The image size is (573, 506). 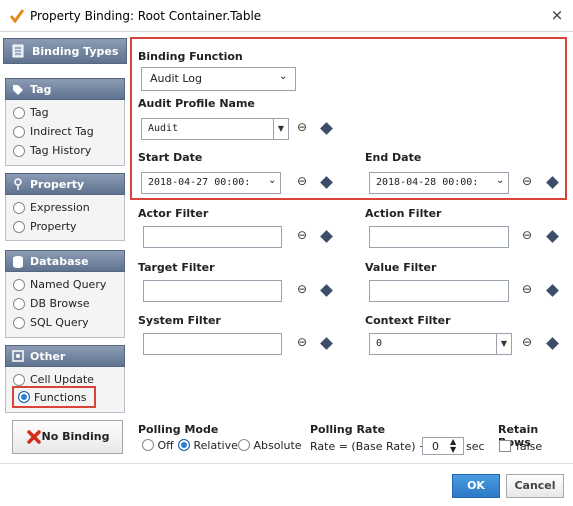 What do you see at coordinates (179, 320) in the screenshot?
I see `system-filter-label: System Filter` at bounding box center [179, 320].